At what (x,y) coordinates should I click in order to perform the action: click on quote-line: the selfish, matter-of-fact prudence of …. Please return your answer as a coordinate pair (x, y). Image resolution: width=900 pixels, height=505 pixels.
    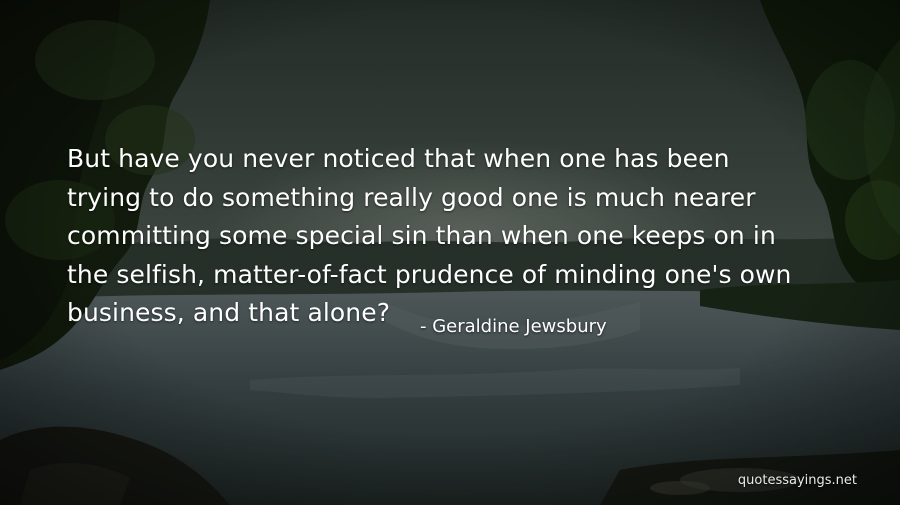
    Looking at the image, I should click on (429, 274).